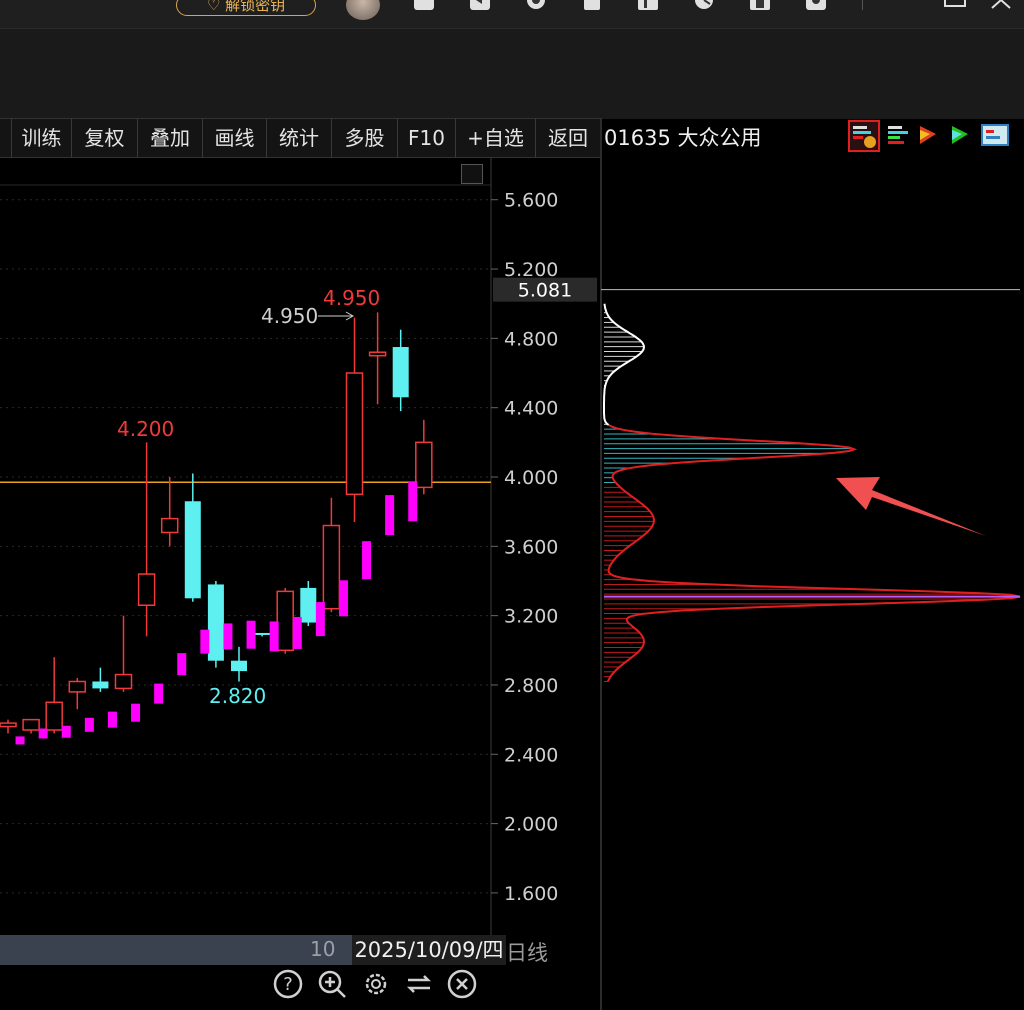  Describe the element at coordinates (289, 316) in the screenshot. I see `high-label-white: 4.950` at that location.